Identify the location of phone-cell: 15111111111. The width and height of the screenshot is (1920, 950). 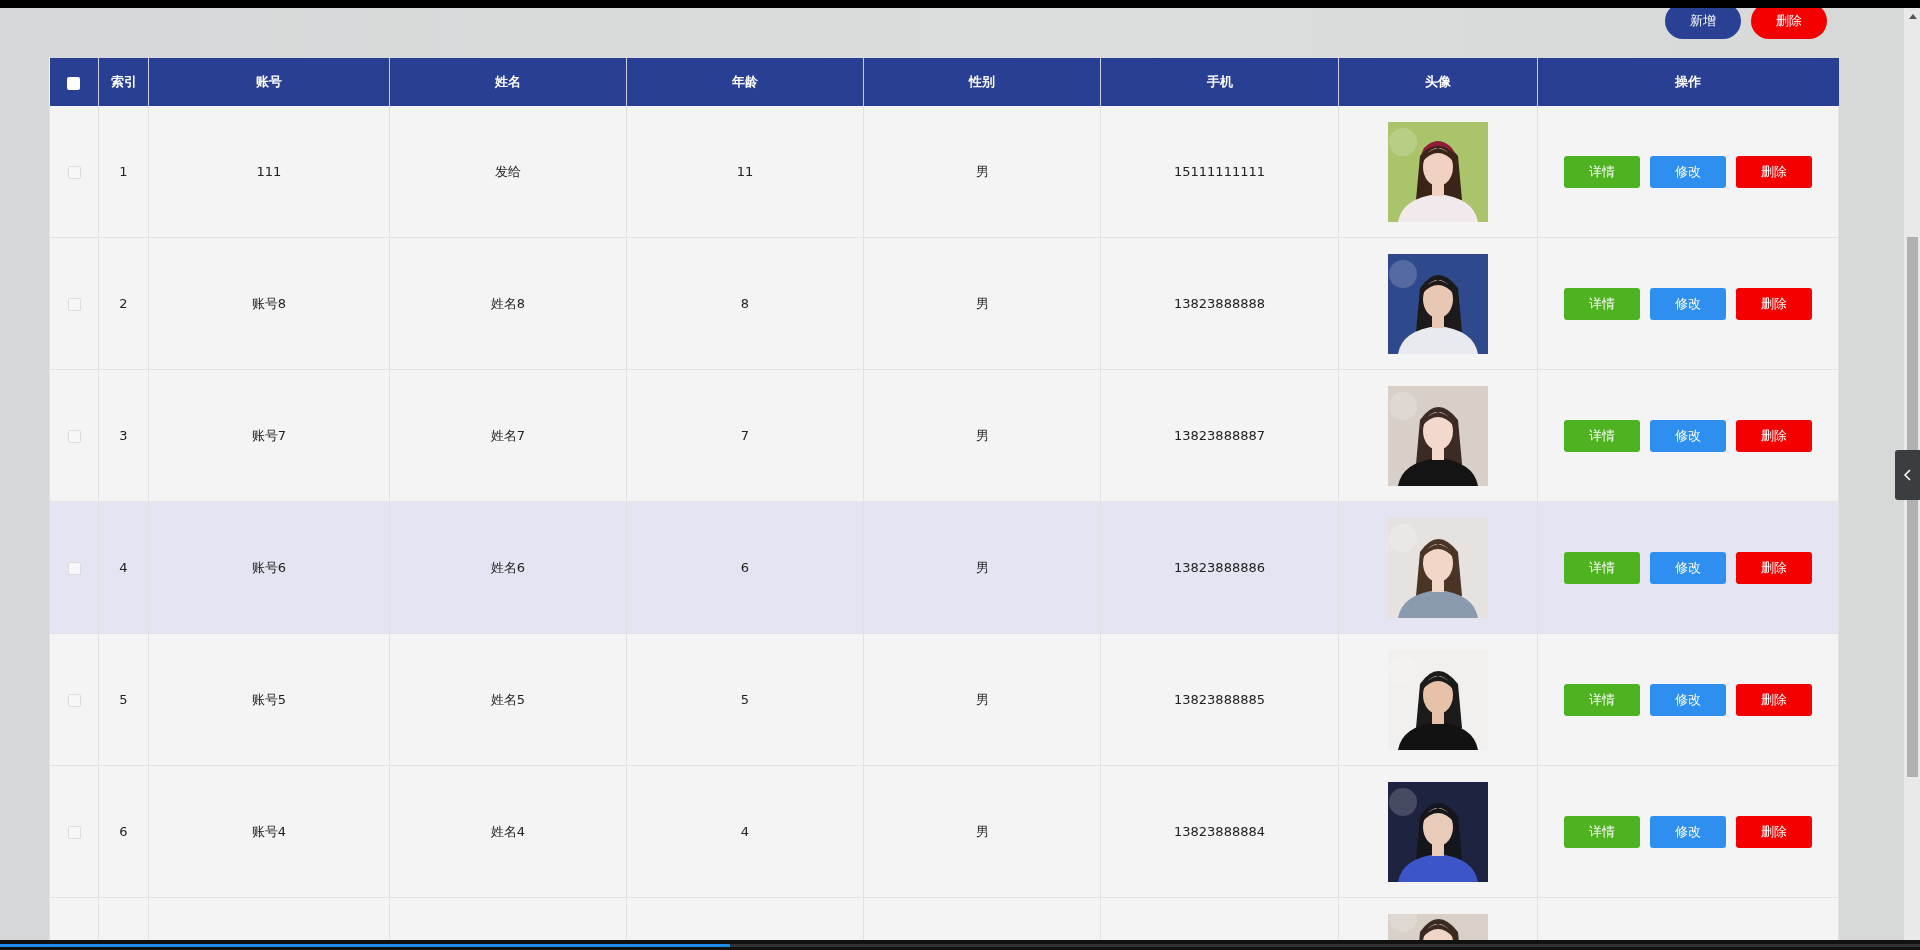
(1219, 171).